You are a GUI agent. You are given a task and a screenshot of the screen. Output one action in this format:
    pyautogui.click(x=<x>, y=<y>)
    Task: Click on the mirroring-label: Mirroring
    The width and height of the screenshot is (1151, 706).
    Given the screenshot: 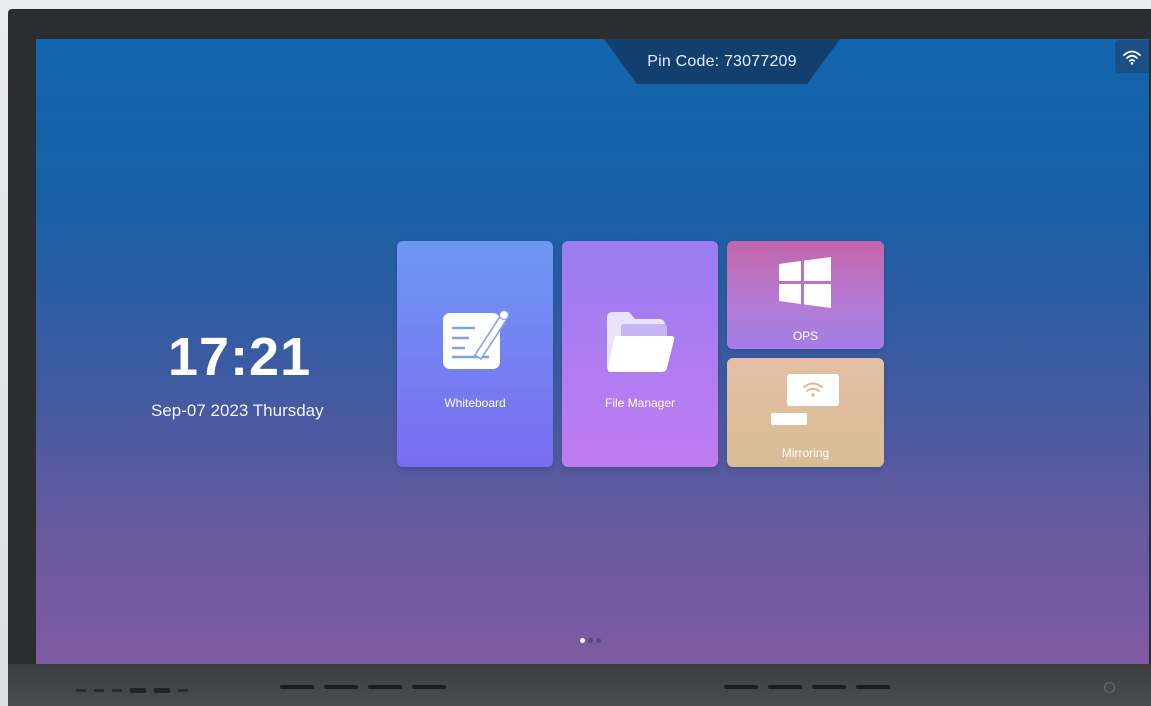 What is the action you would take?
    pyautogui.click(x=805, y=453)
    